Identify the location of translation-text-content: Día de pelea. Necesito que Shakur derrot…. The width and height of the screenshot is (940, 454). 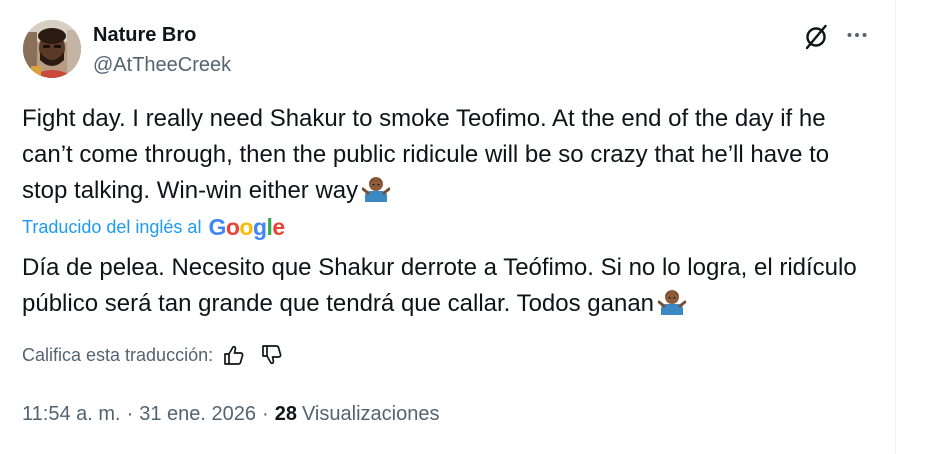
(439, 285).